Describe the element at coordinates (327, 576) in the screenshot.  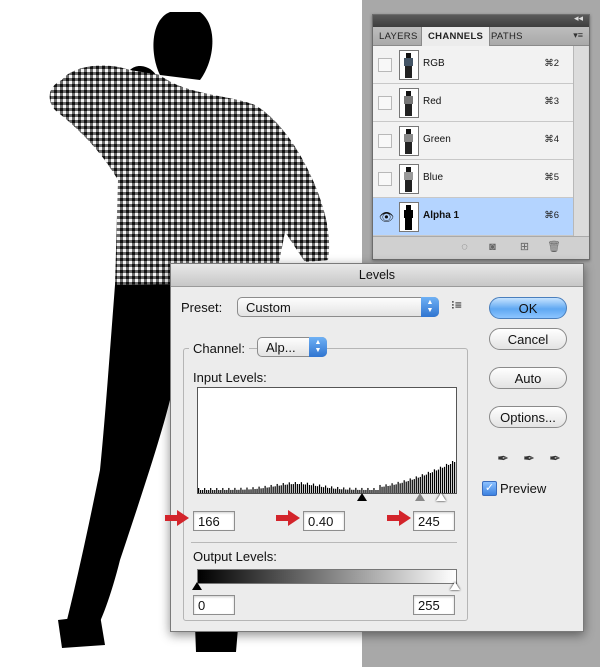
I see `output-gradient` at that location.